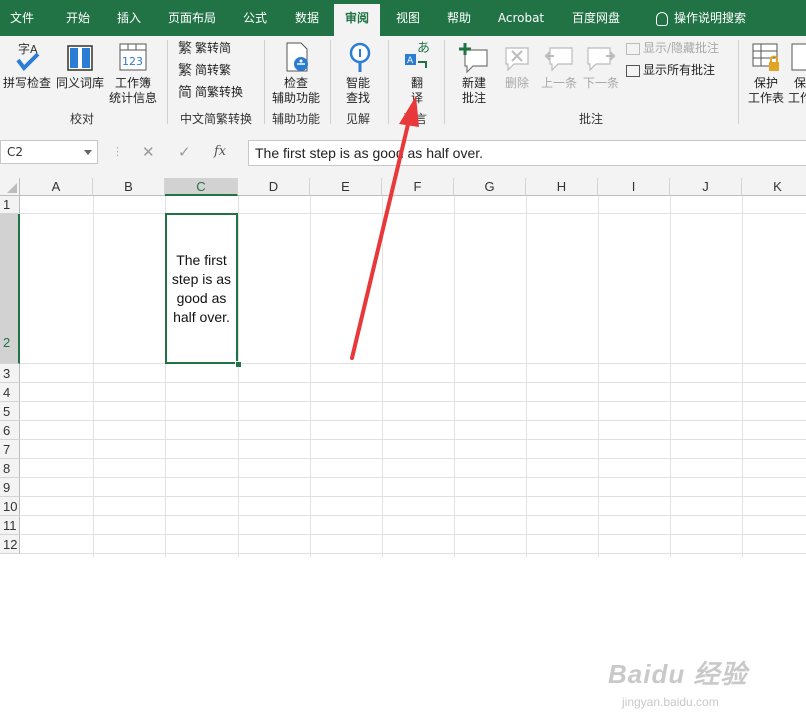 This screenshot has width=806, height=722. I want to click on baidu-watermark: Baidu 经验 jingyan.baidu.com, so click(703, 688).